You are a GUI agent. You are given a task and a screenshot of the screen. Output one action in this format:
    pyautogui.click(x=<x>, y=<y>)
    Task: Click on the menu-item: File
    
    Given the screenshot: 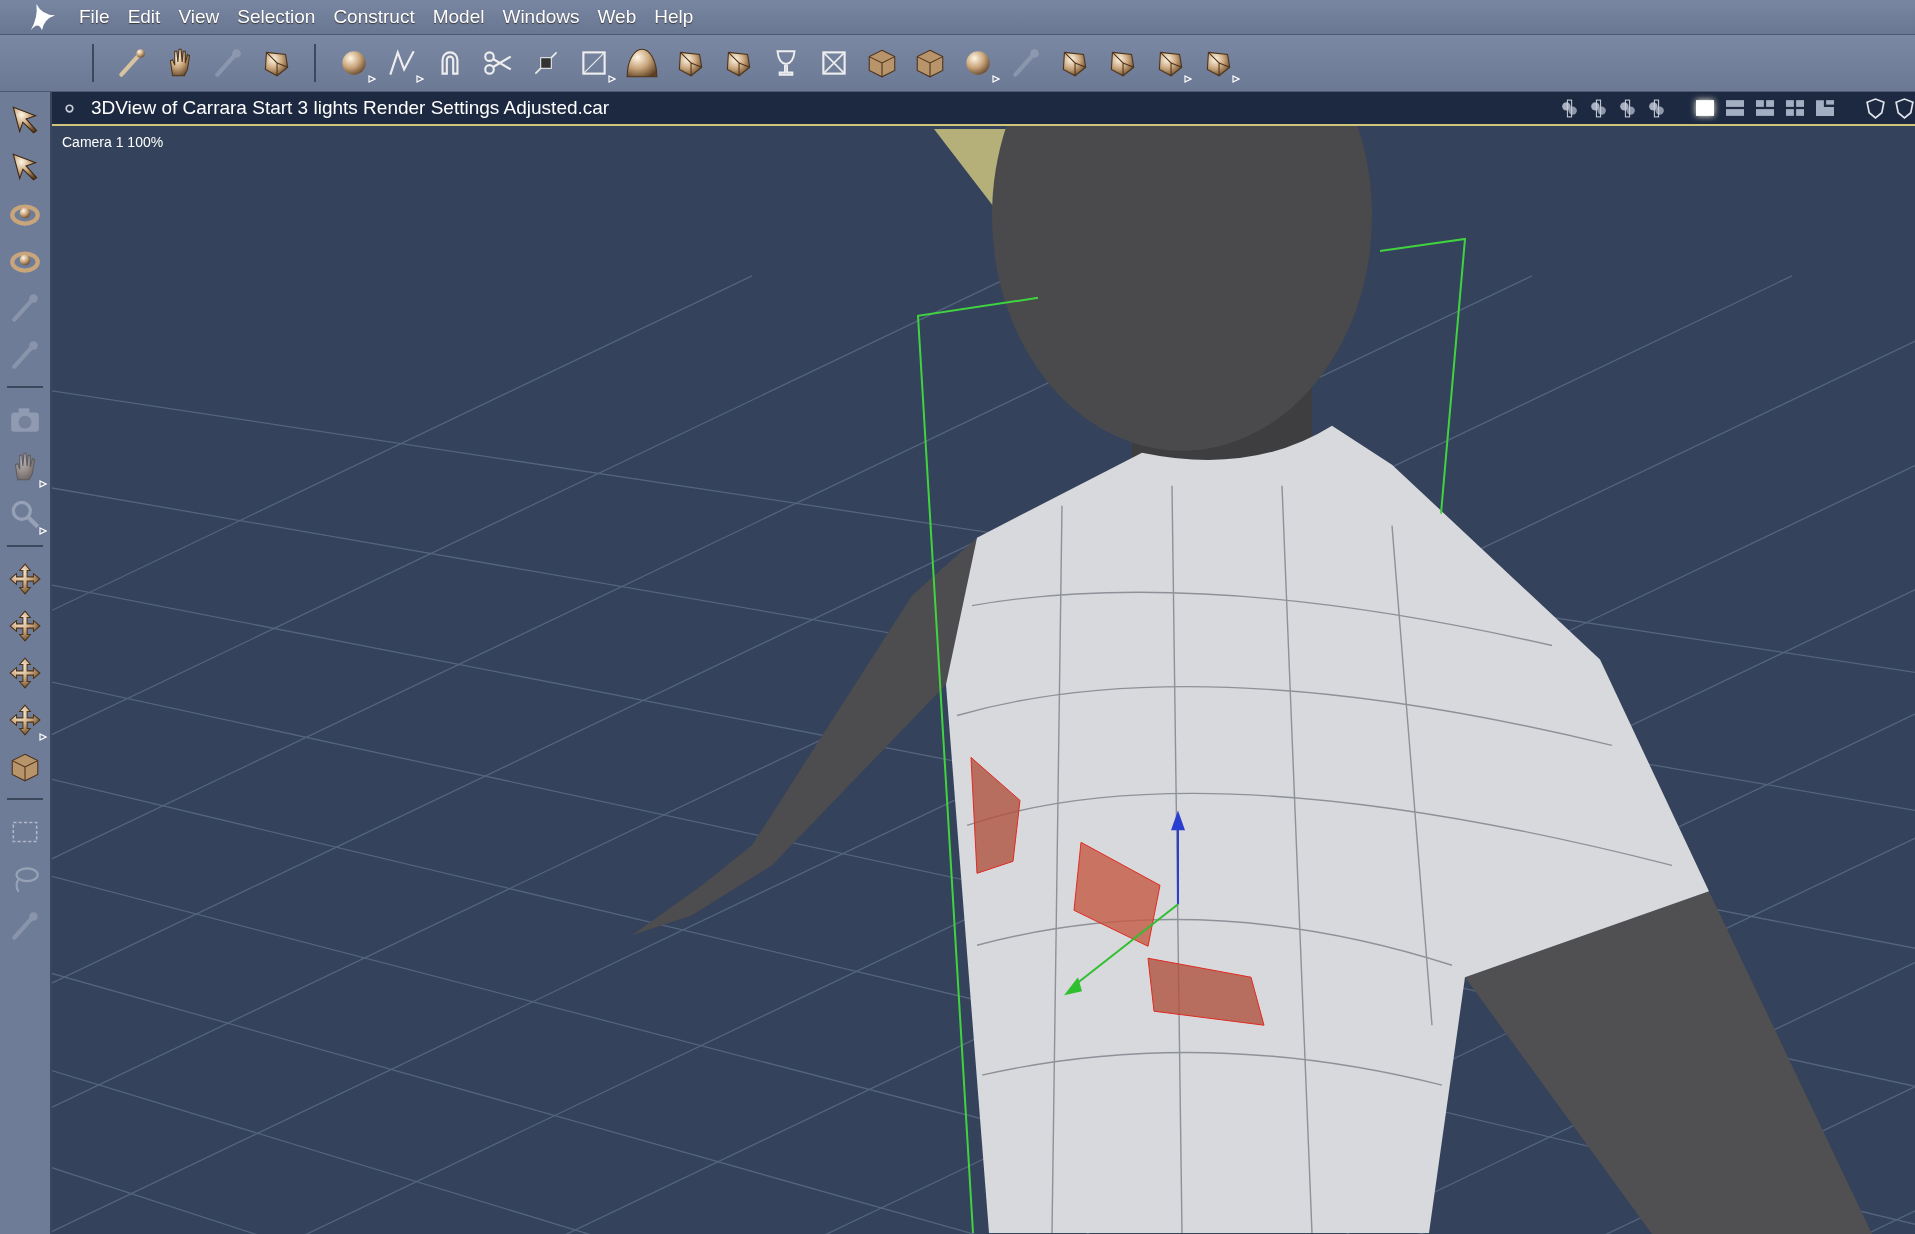 What is the action you would take?
    pyautogui.click(x=94, y=17)
    